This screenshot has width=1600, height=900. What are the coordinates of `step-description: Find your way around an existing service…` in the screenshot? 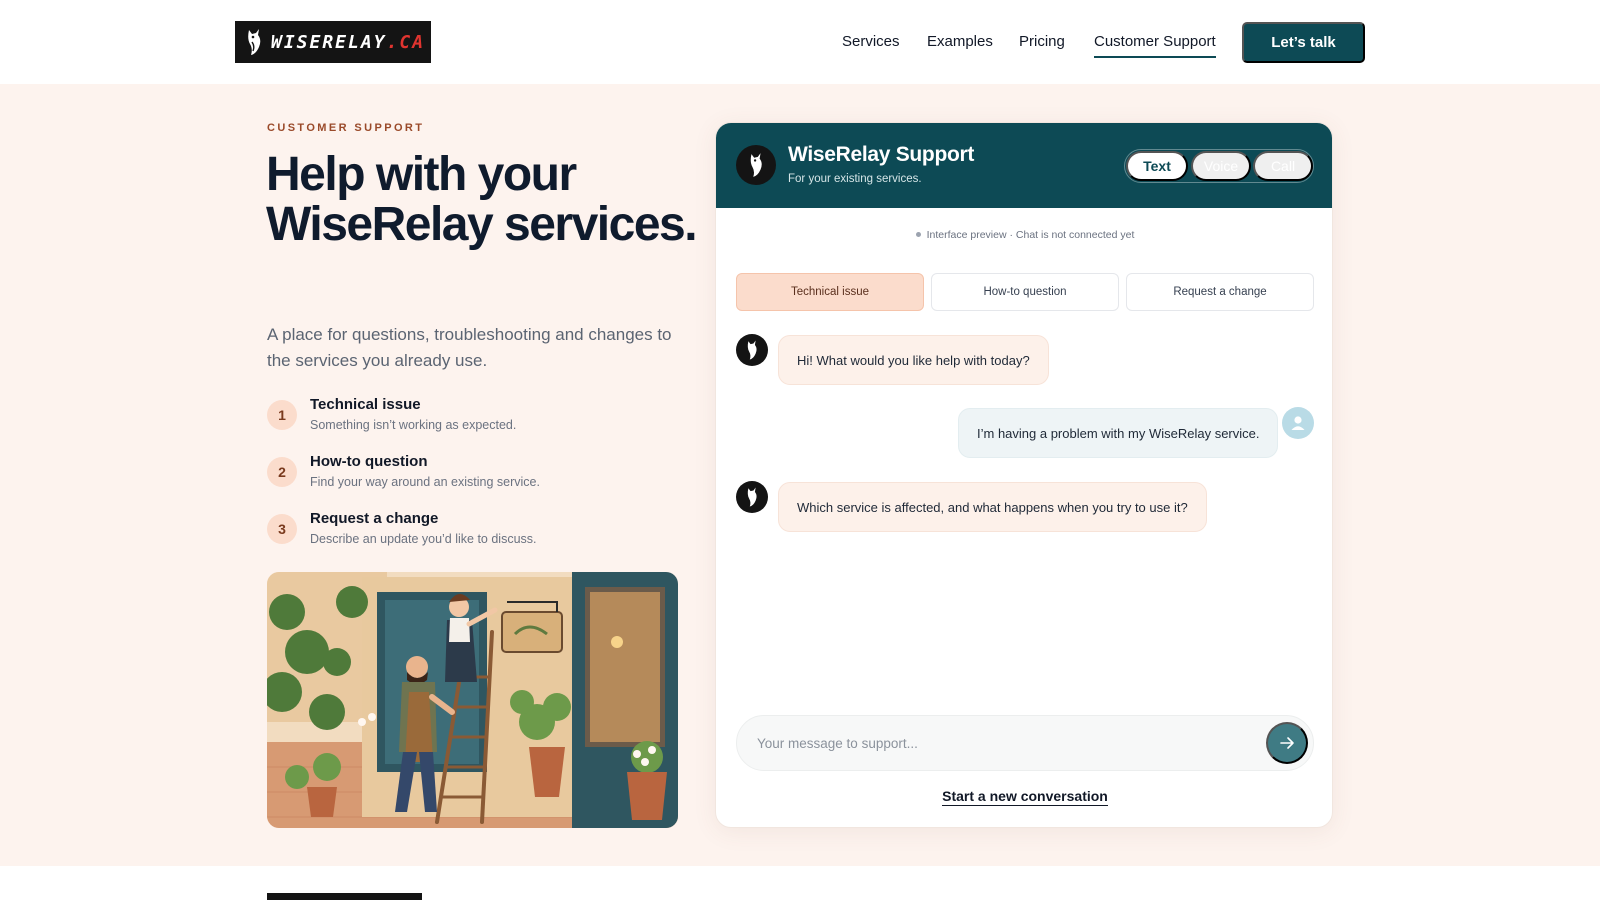 It's located at (425, 482).